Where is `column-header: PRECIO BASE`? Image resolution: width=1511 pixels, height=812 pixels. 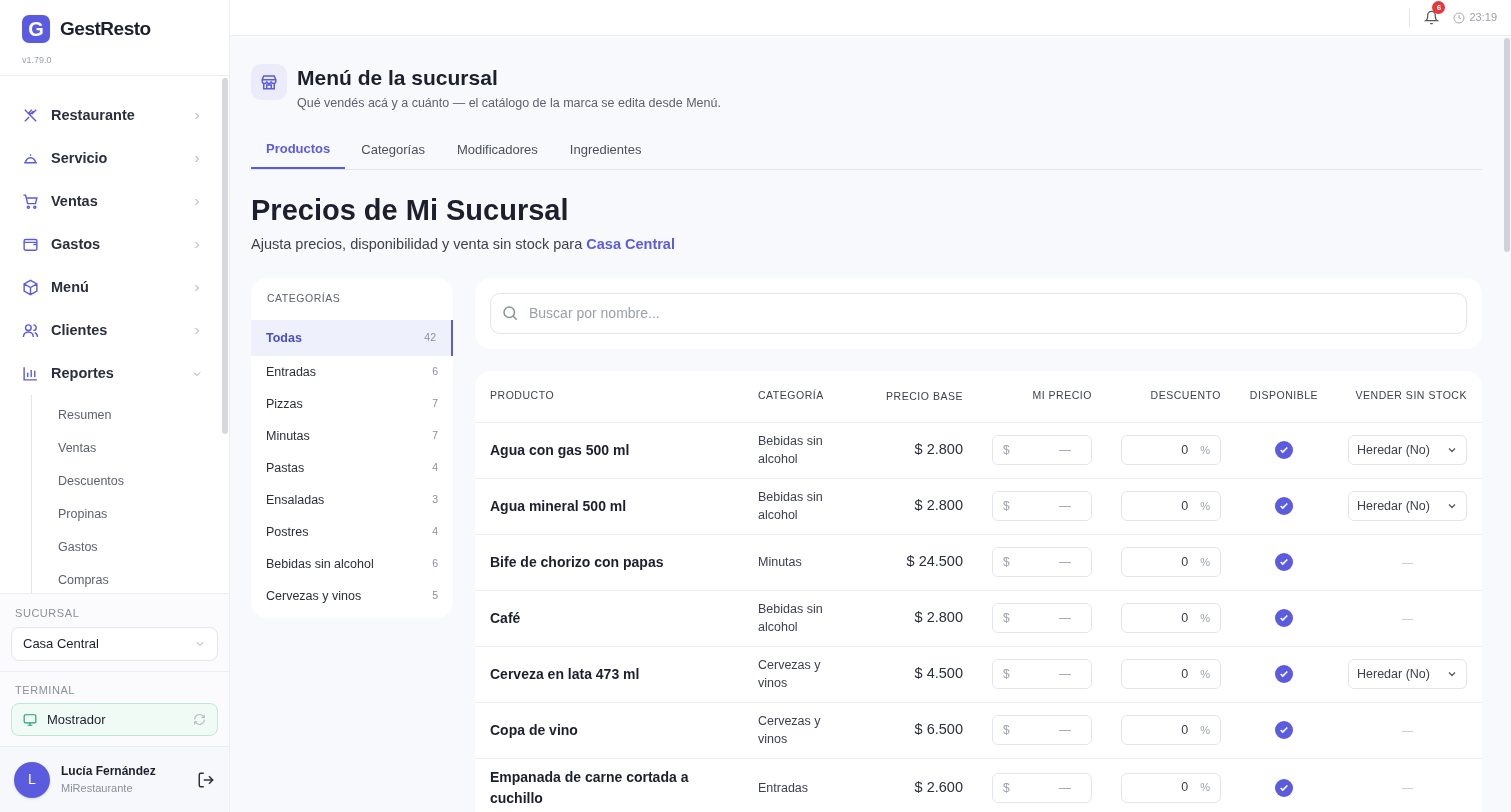 column-header: PRECIO BASE is located at coordinates (924, 396).